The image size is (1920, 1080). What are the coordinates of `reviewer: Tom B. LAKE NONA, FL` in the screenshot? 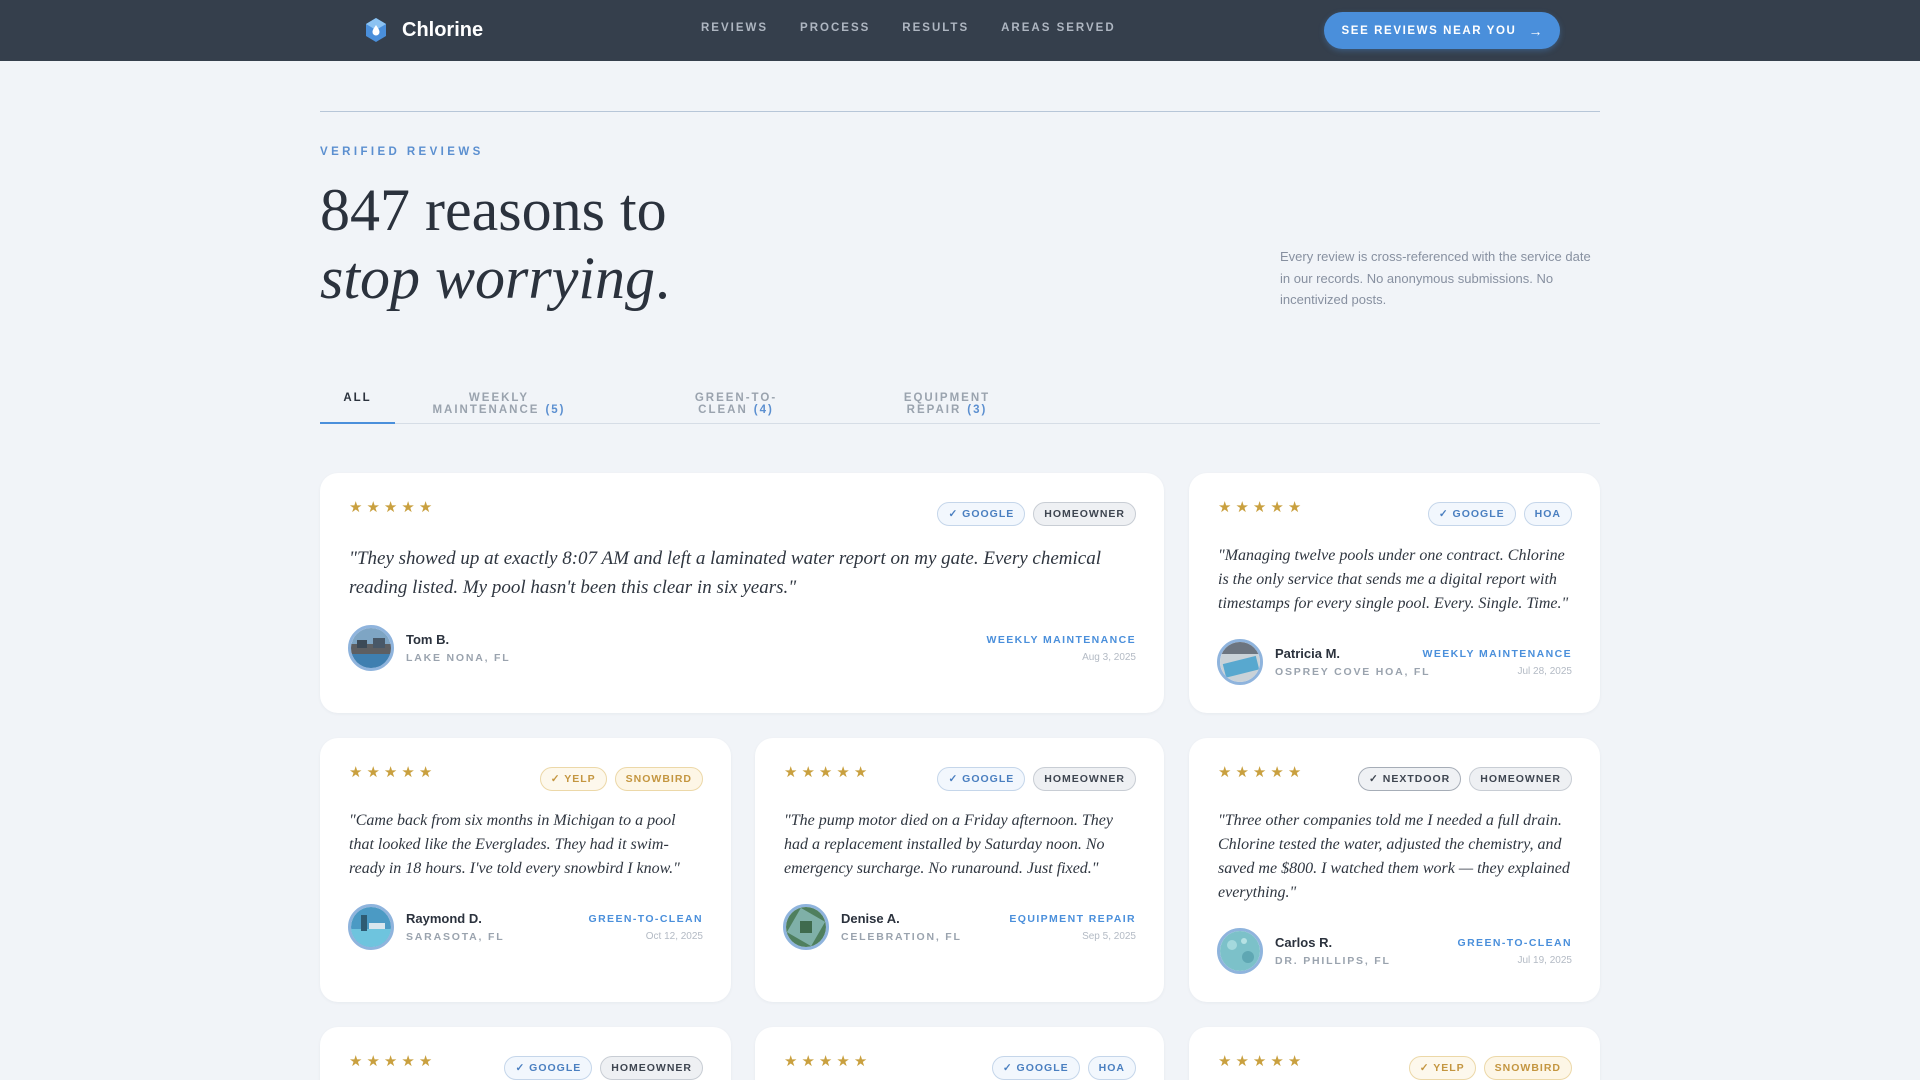 It's located at (429, 648).